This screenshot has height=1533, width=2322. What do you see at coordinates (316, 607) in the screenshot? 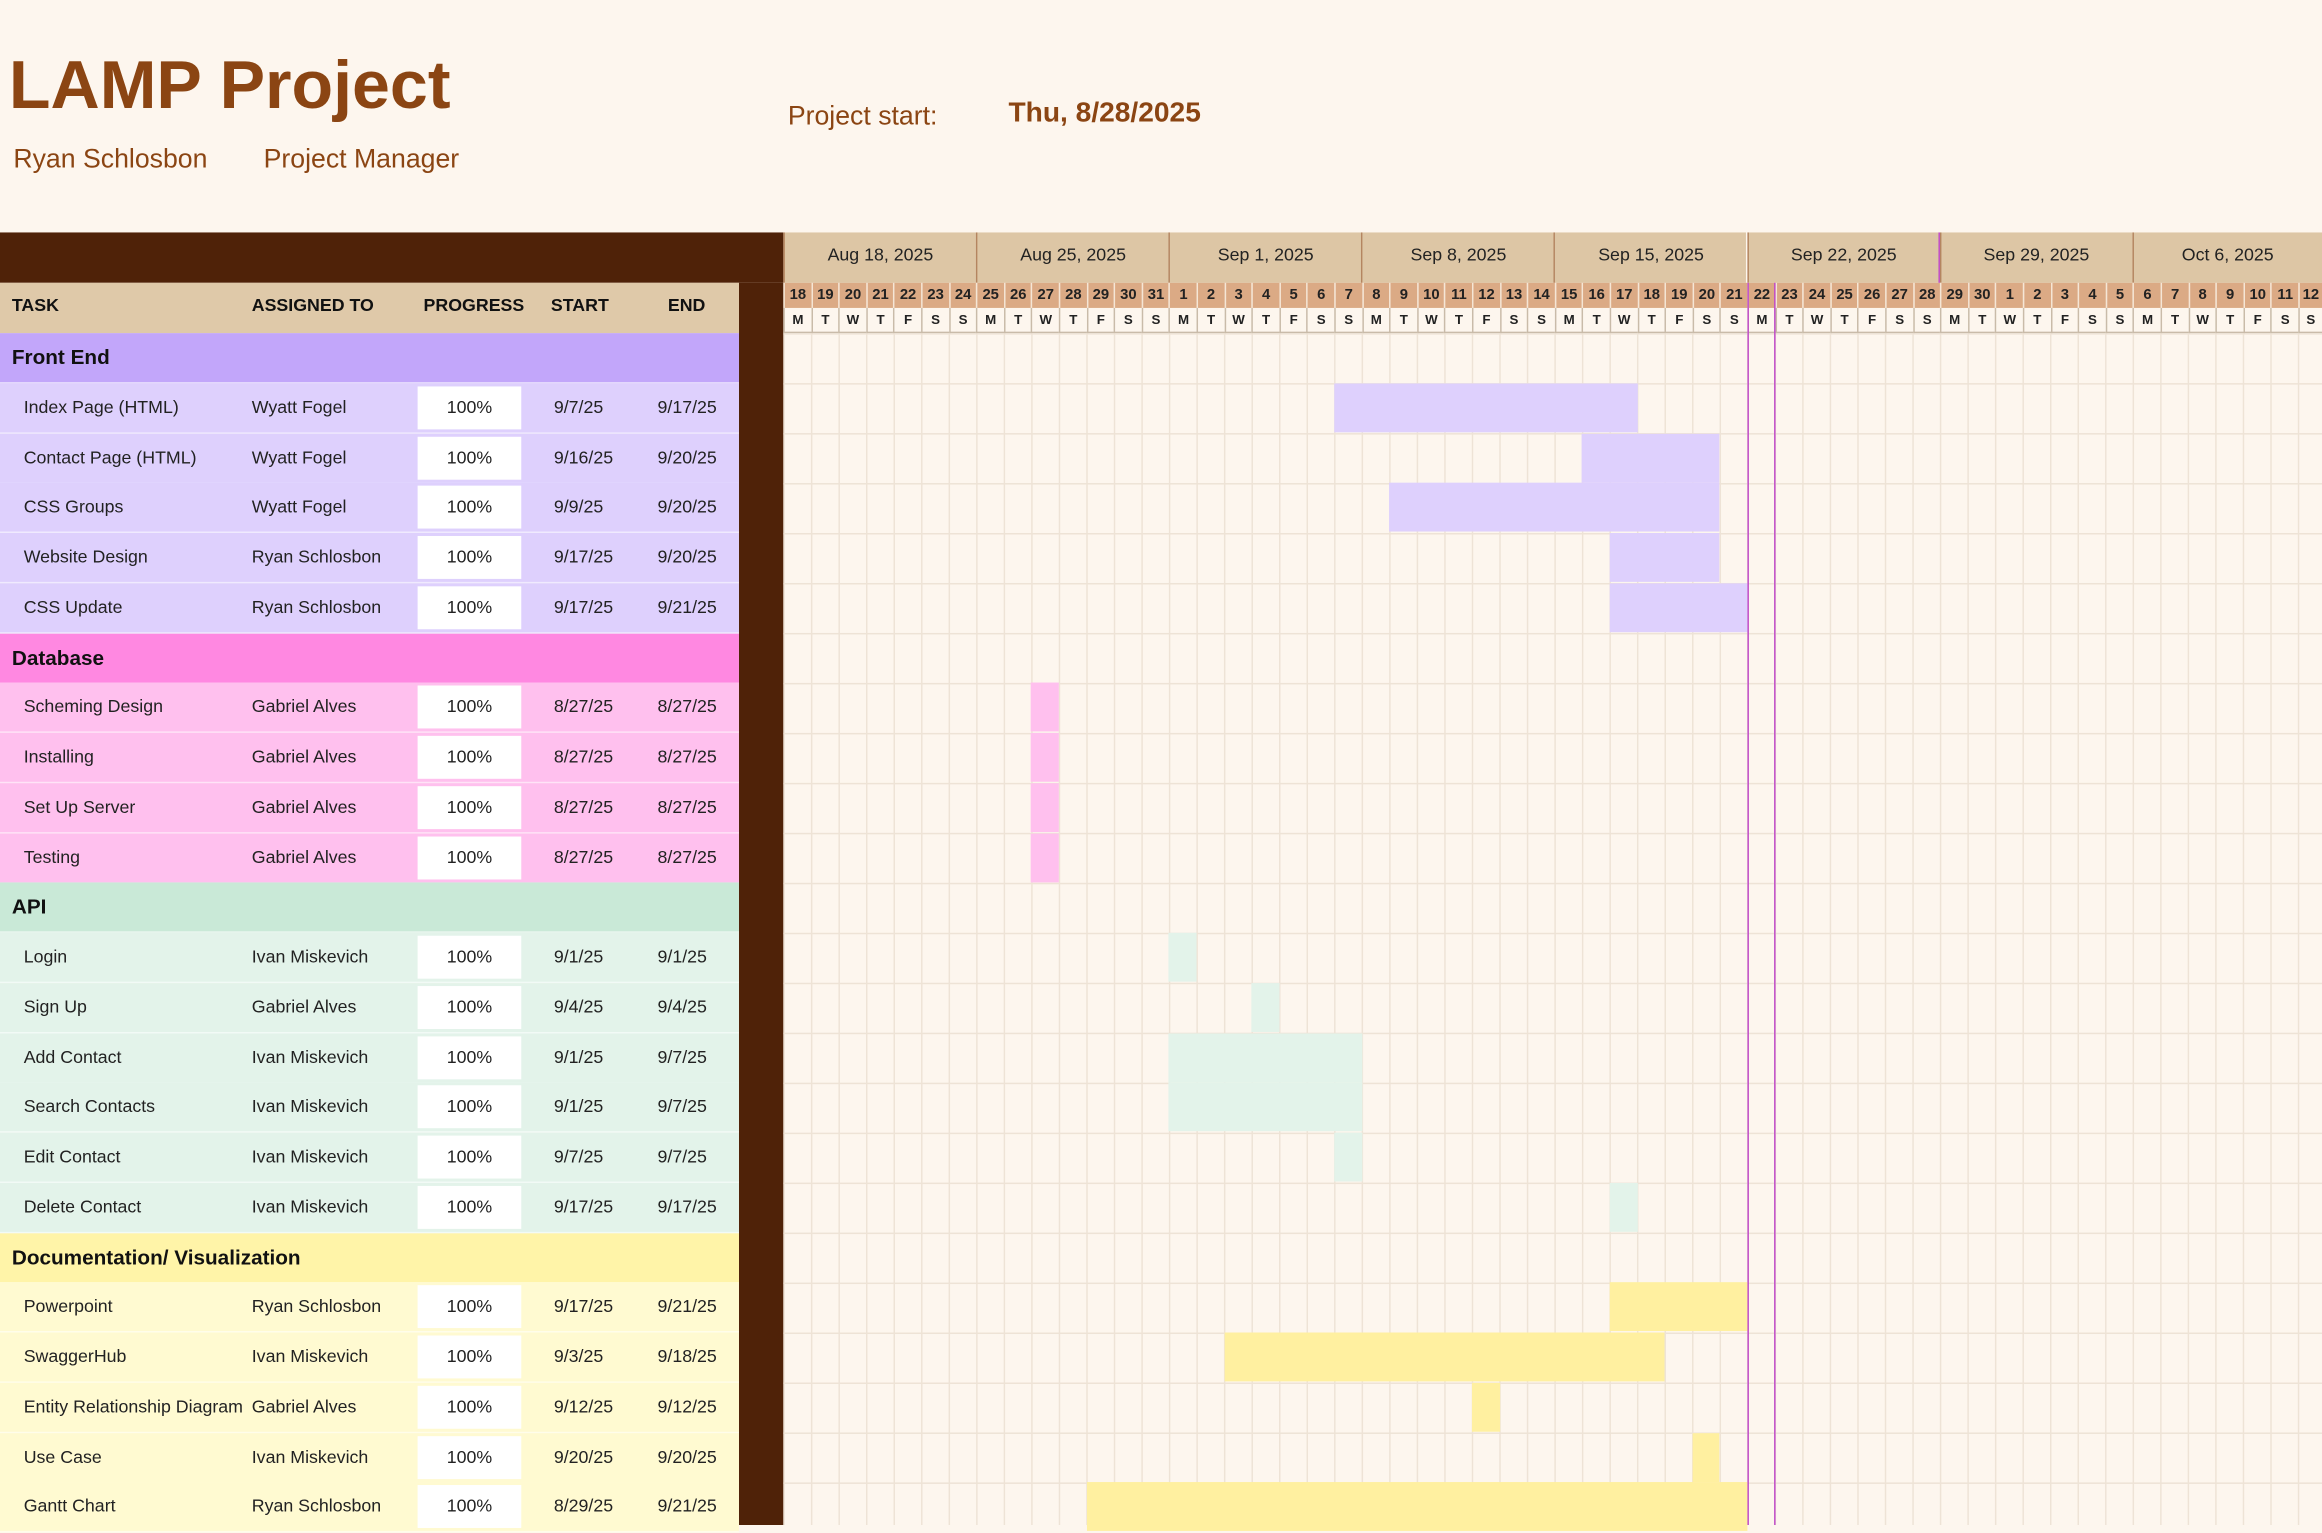
I see `task-assignee: Ryan Schlosbon` at bounding box center [316, 607].